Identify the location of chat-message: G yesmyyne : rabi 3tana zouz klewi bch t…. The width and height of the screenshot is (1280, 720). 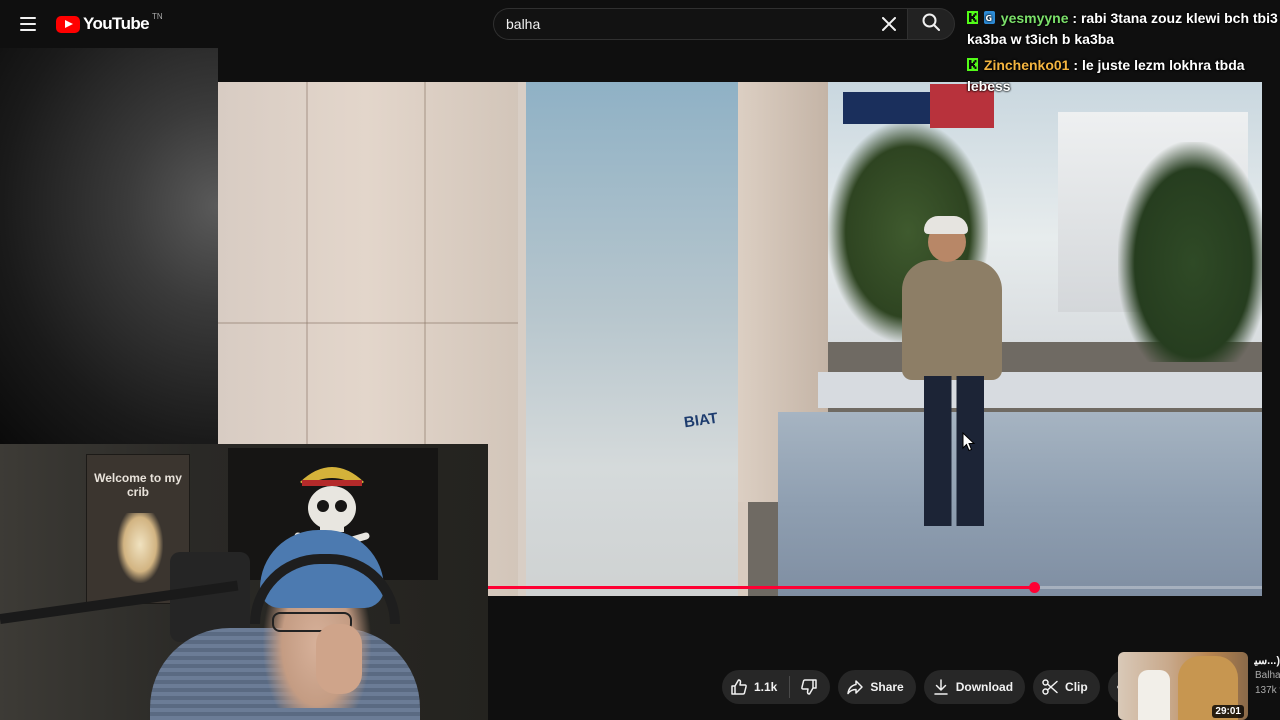
(1120, 29).